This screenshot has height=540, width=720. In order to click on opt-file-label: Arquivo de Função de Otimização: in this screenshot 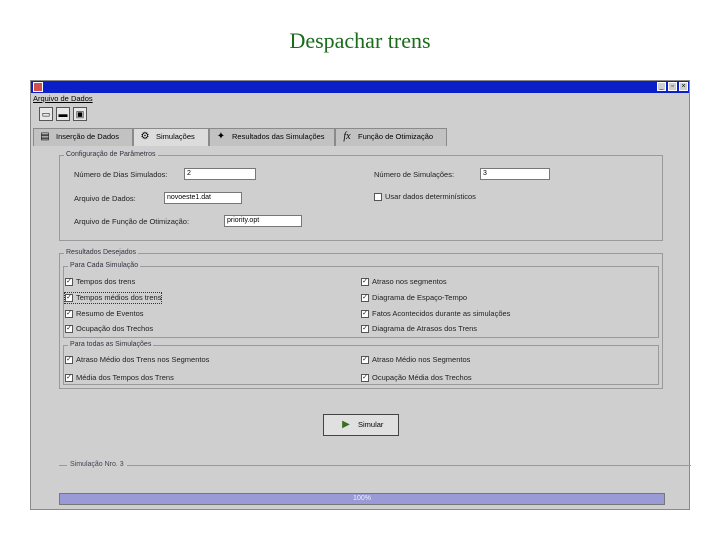, I will do `click(132, 221)`.